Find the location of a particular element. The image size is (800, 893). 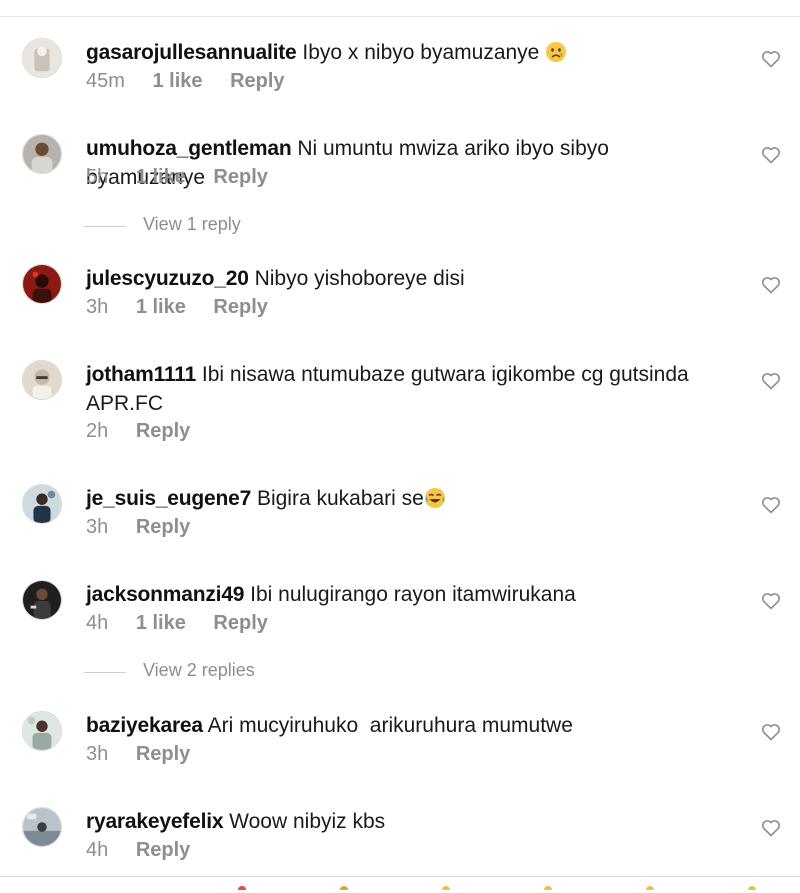

comment-body: Ari mucyiruhuko arikuruhura mumutwe is located at coordinates (390, 725).